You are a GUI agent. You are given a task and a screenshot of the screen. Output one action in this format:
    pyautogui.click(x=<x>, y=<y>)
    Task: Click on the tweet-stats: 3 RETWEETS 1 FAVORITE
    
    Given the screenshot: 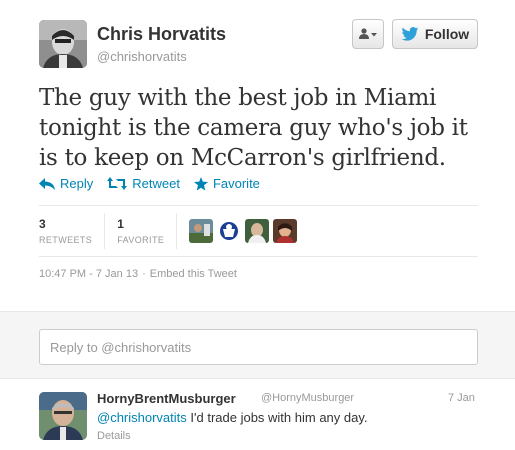 What is the action you would take?
    pyautogui.click(x=258, y=231)
    